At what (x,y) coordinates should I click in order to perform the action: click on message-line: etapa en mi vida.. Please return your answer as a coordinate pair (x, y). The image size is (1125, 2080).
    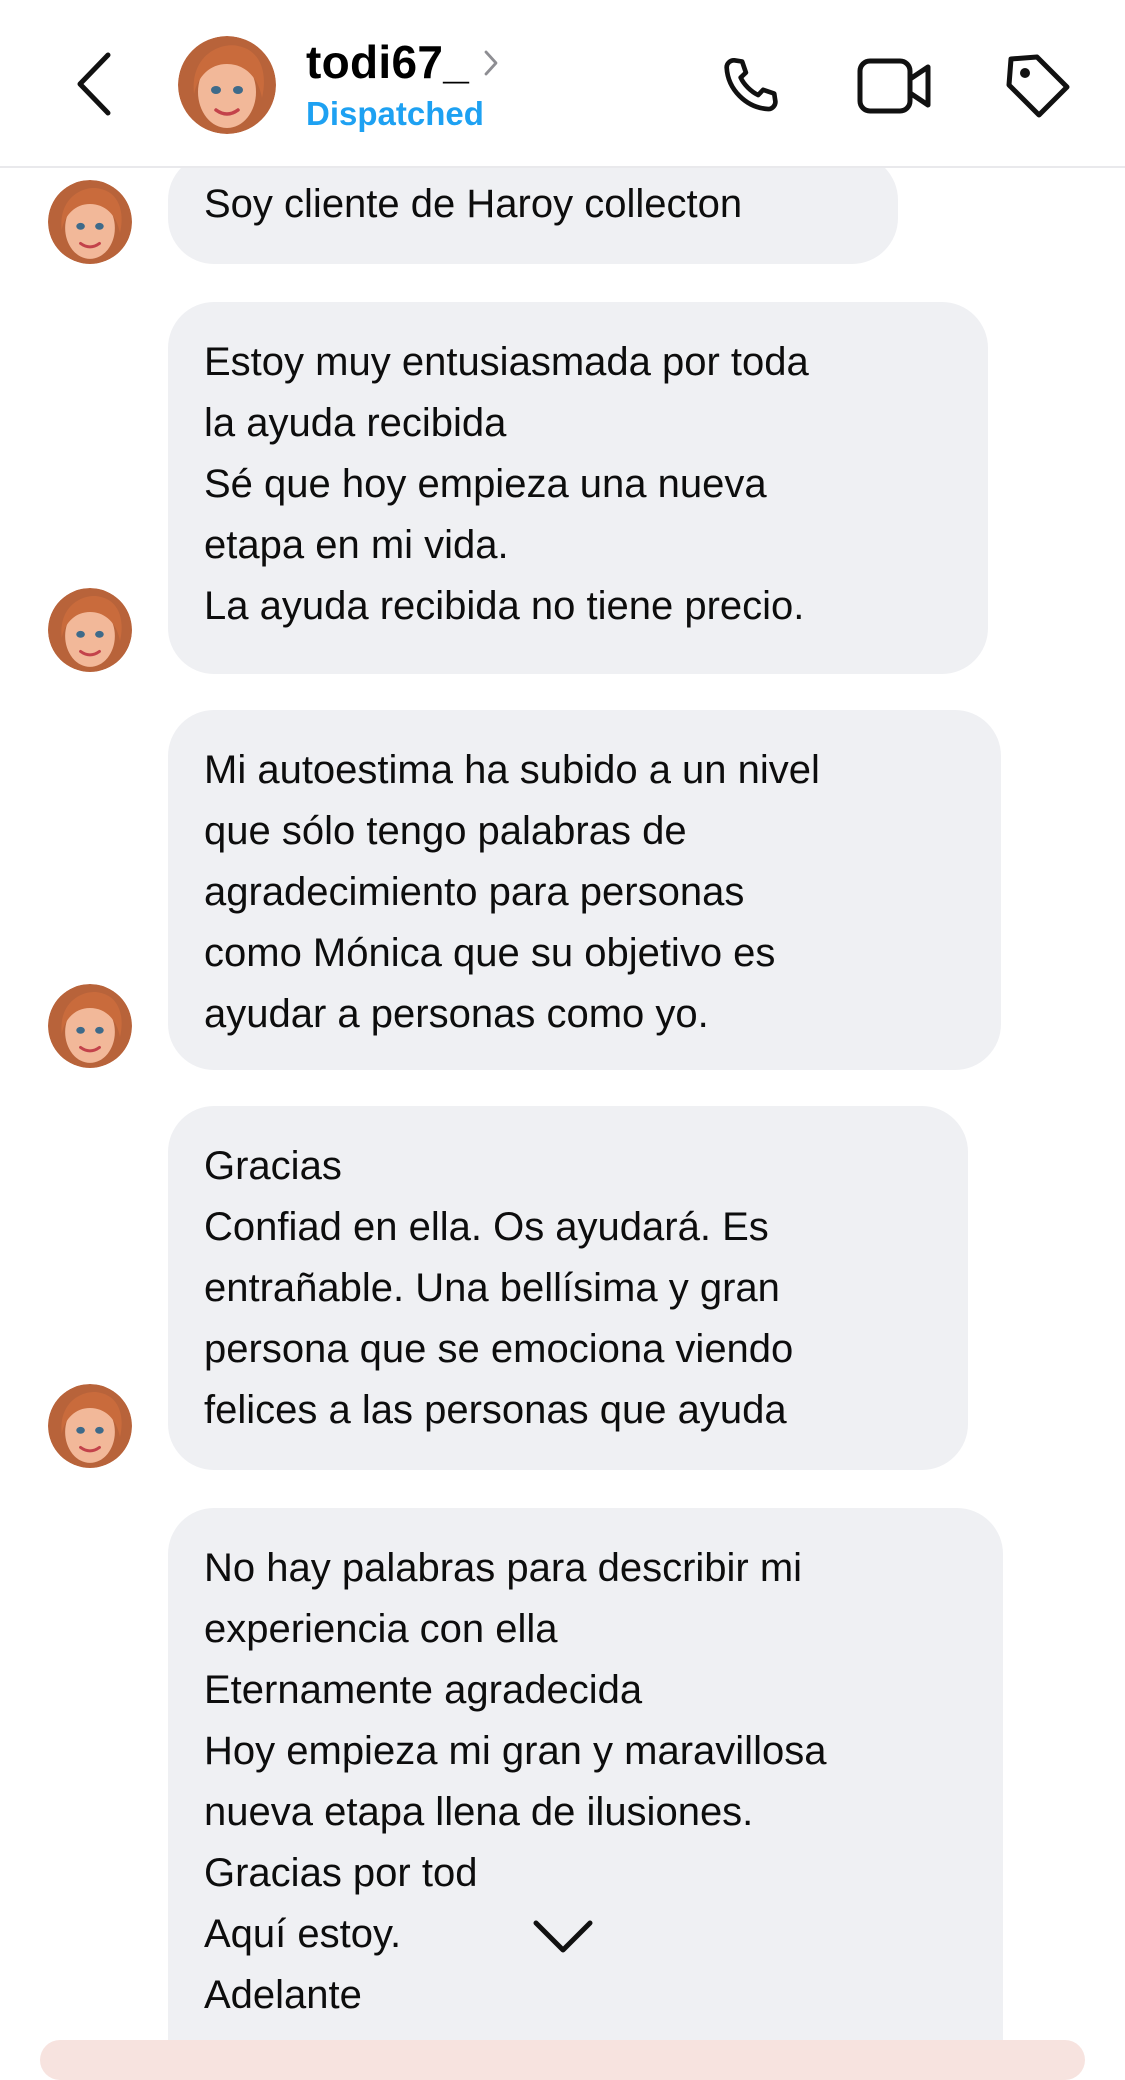
    Looking at the image, I should click on (356, 545).